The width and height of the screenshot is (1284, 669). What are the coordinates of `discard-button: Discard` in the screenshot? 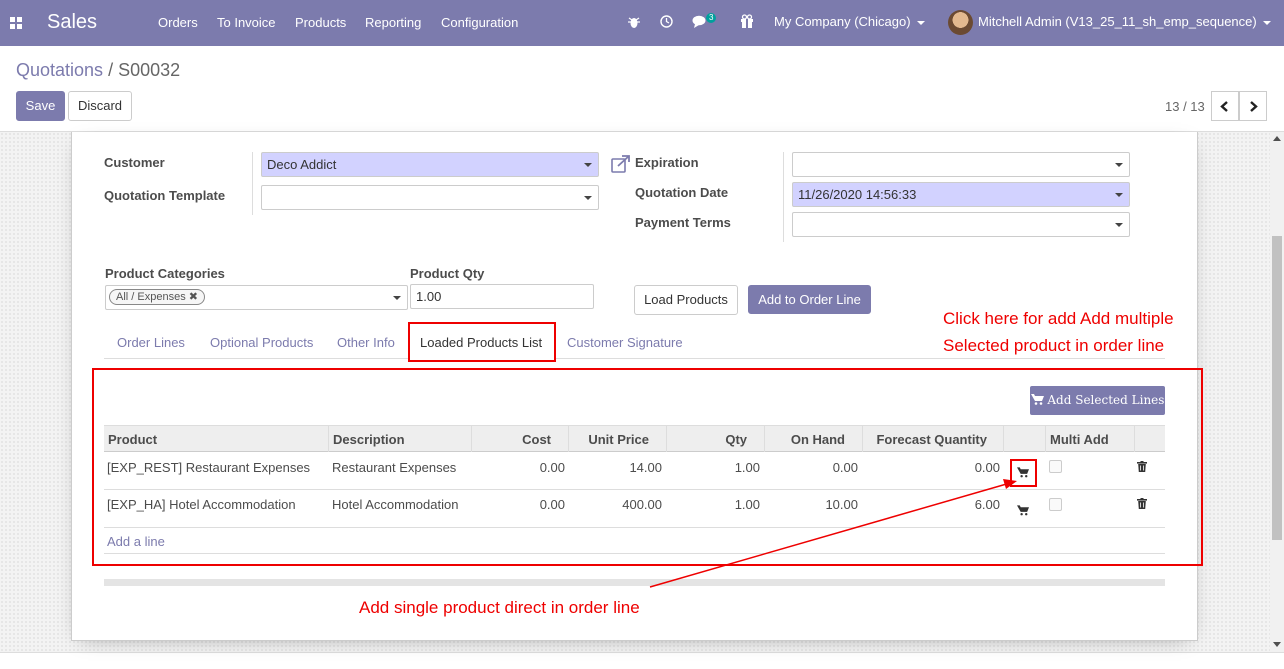 It's located at (100, 106).